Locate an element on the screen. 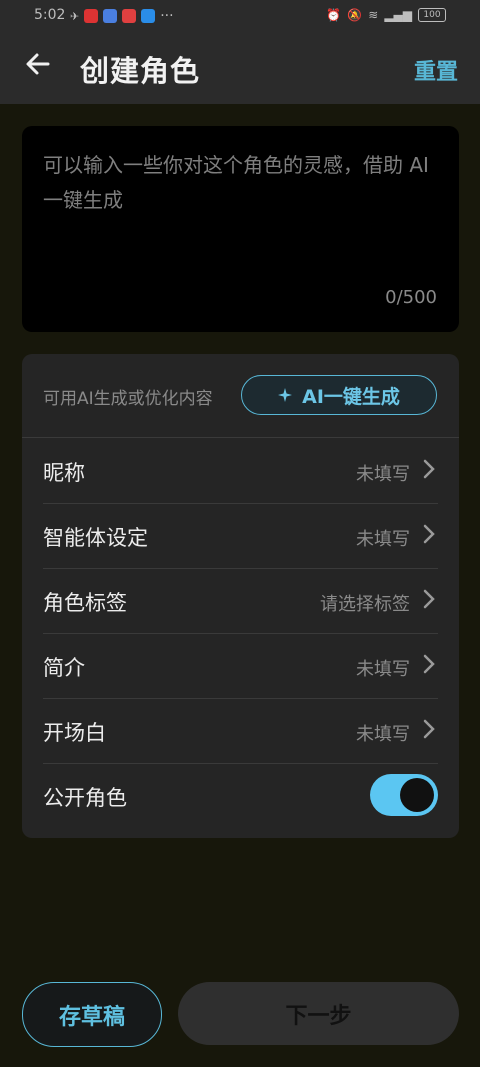  ai-hint-text: 可用AI生成或优化内容 is located at coordinates (128, 399).